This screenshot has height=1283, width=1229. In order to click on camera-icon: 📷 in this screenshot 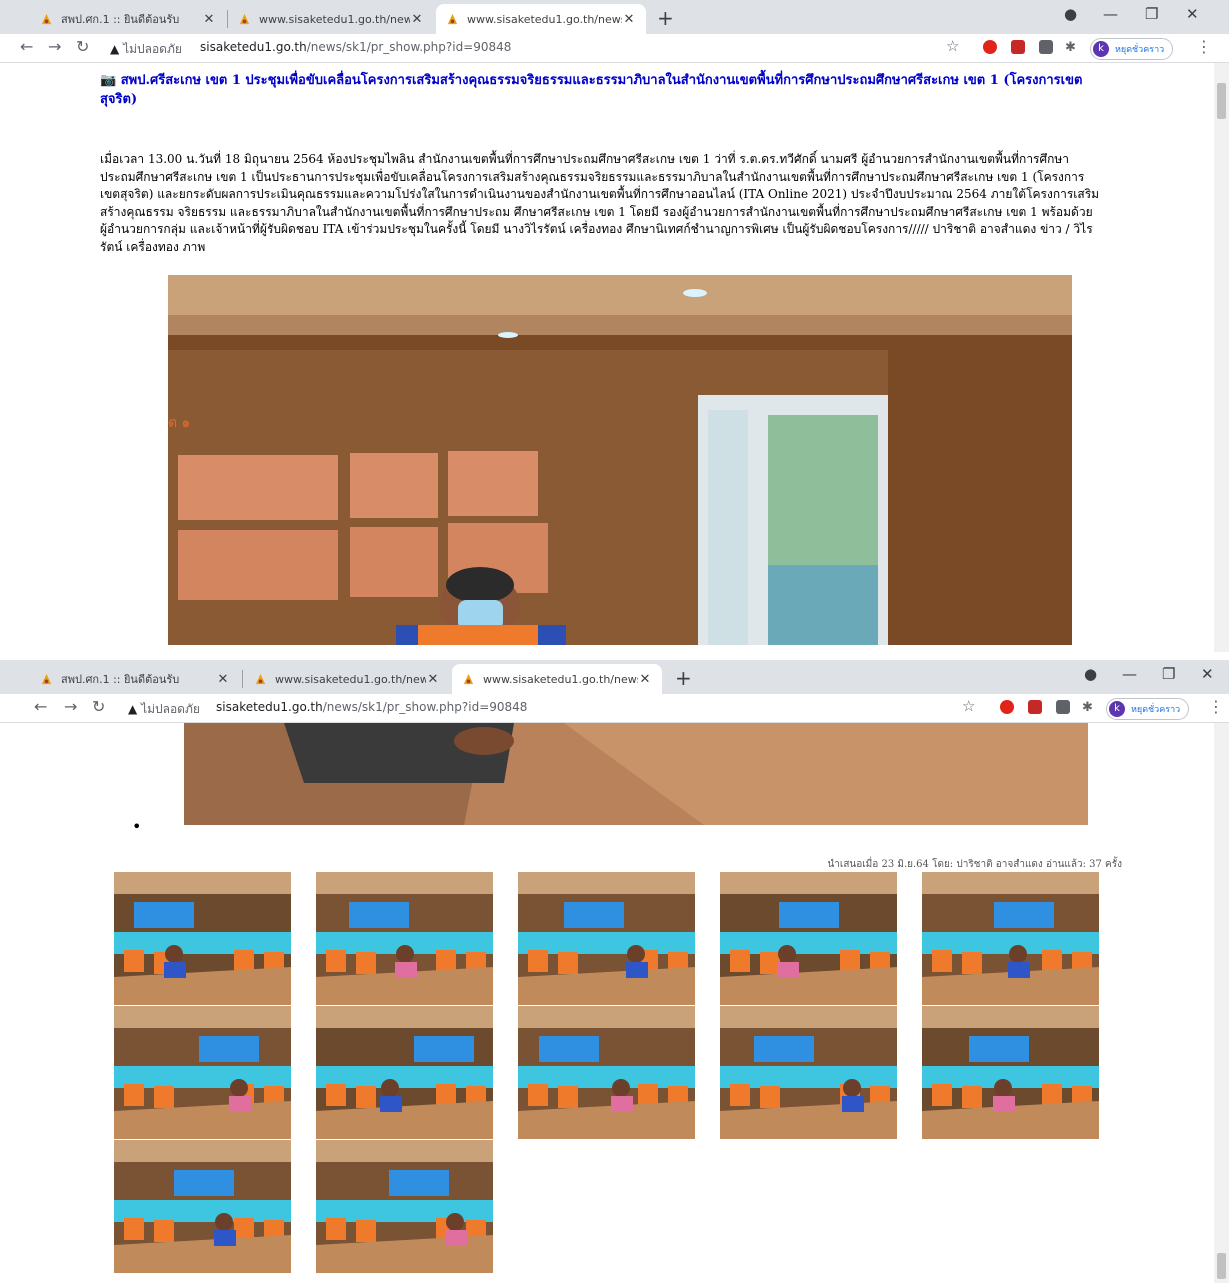, I will do `click(108, 80)`.